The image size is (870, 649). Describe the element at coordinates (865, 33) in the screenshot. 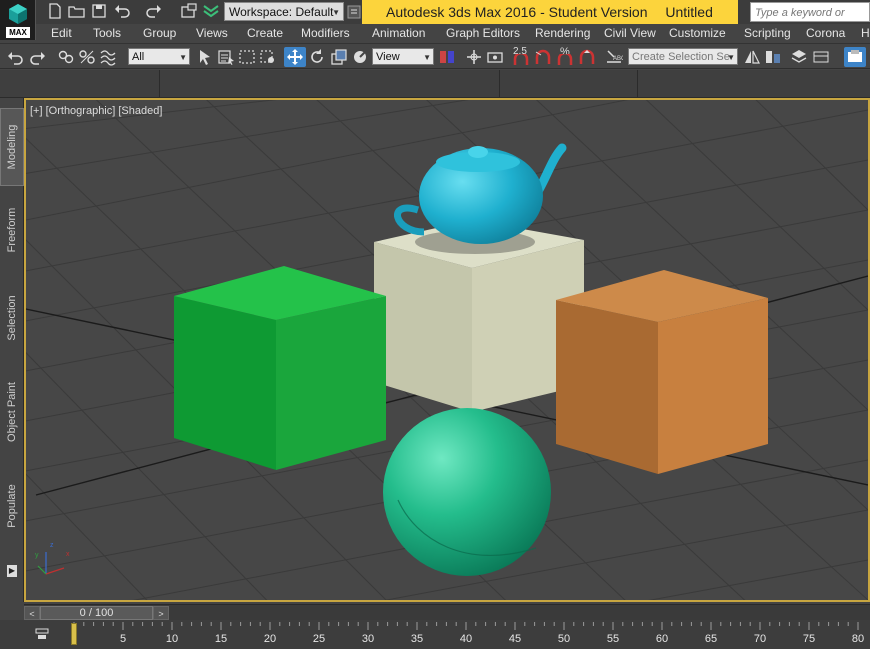

I see `menu-help: H` at that location.